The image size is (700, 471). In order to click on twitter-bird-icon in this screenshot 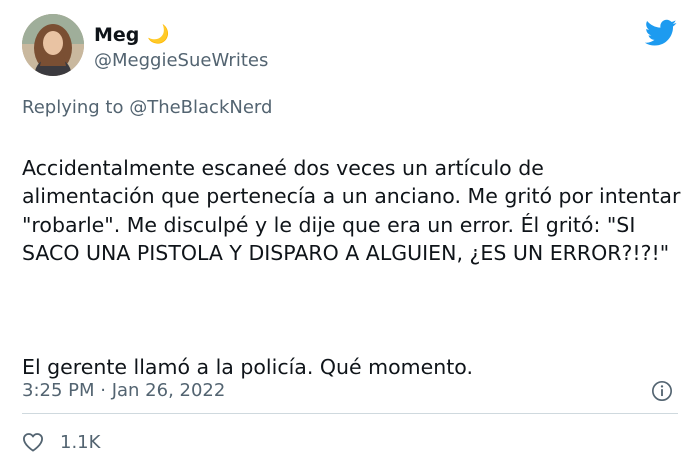, I will do `click(661, 33)`.